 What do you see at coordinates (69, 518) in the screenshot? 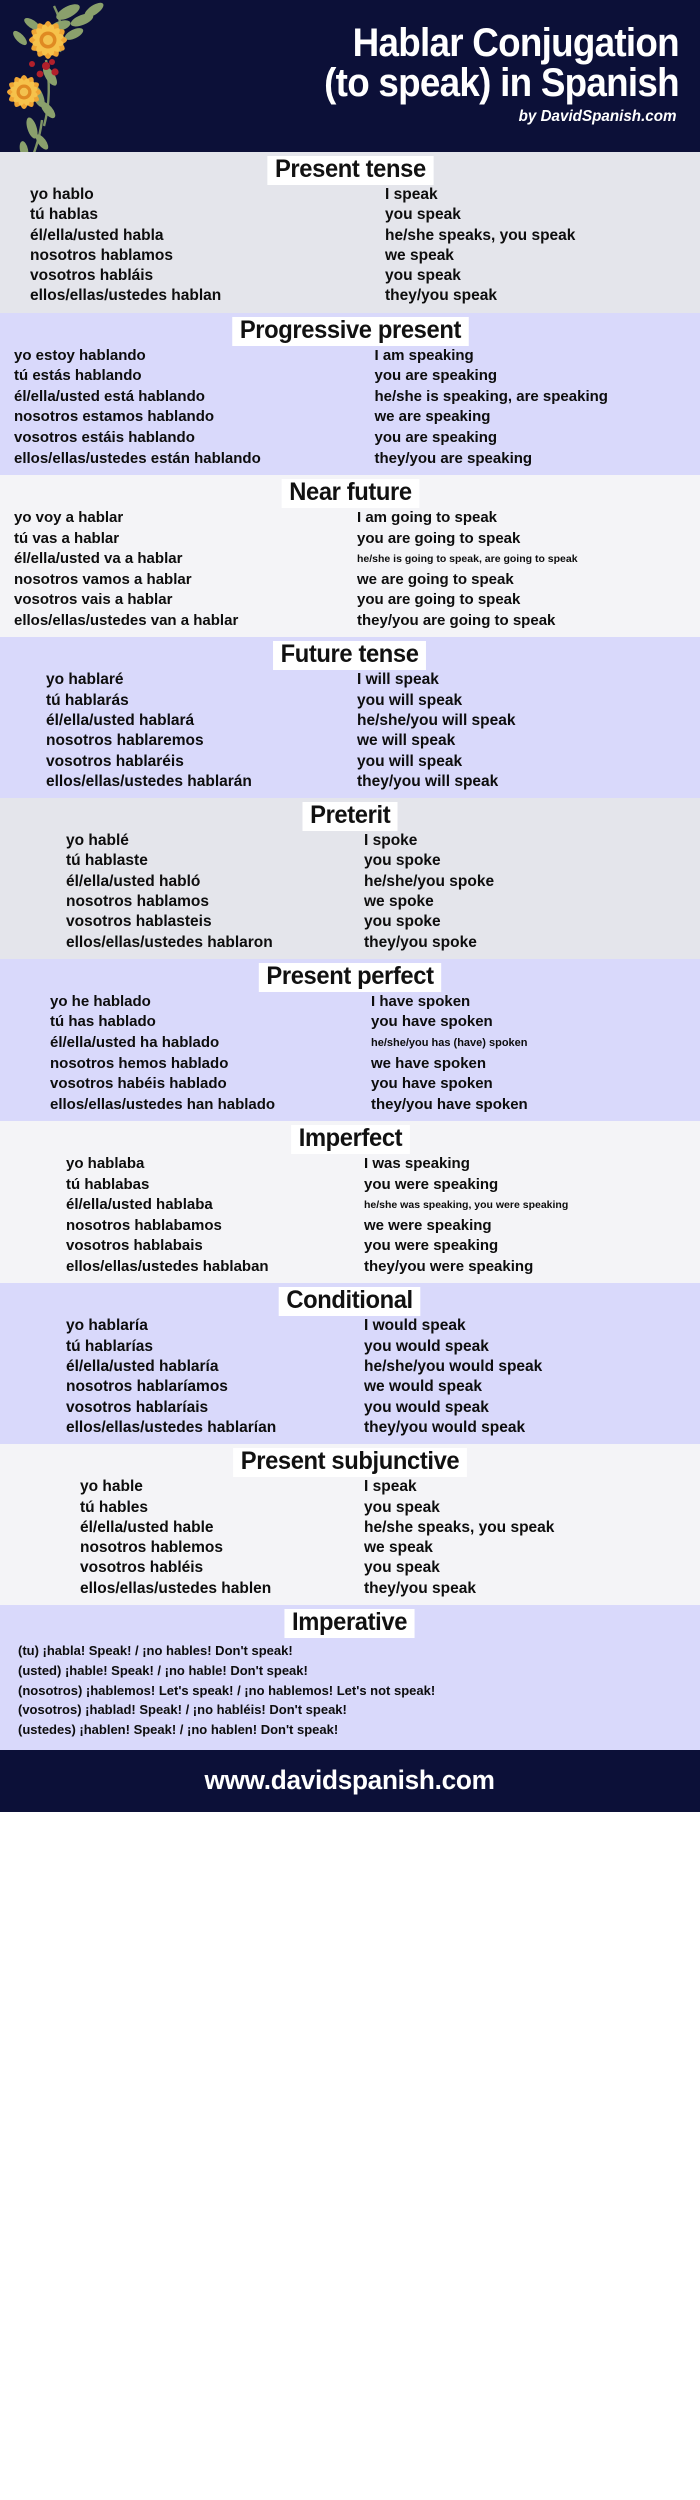
I see `conjugation-spanish: yo voy a hablar` at bounding box center [69, 518].